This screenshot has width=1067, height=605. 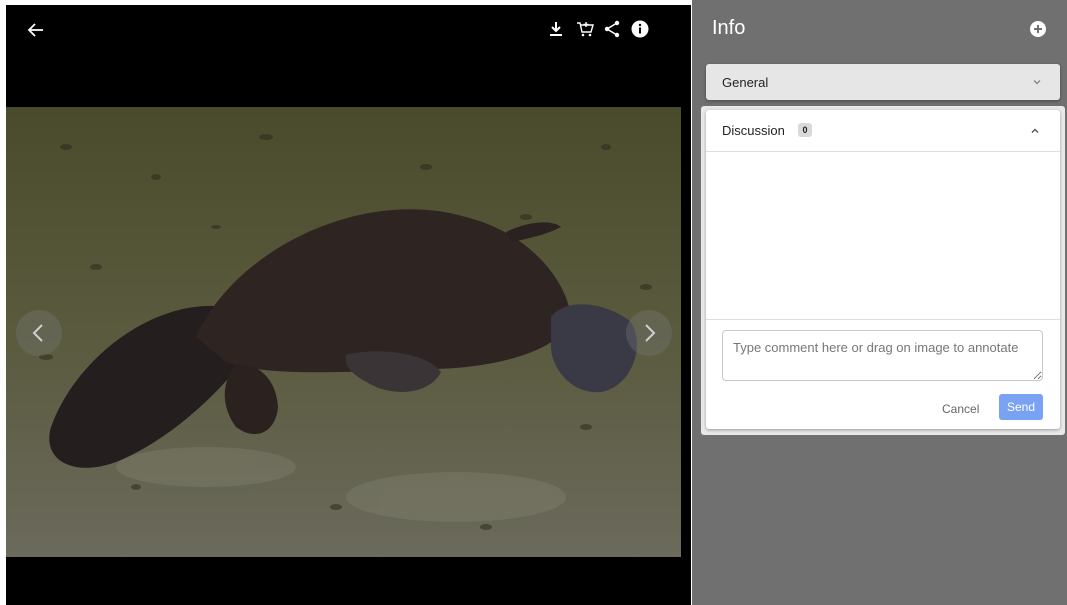 I want to click on next-image-button, so click(x=649, y=333).